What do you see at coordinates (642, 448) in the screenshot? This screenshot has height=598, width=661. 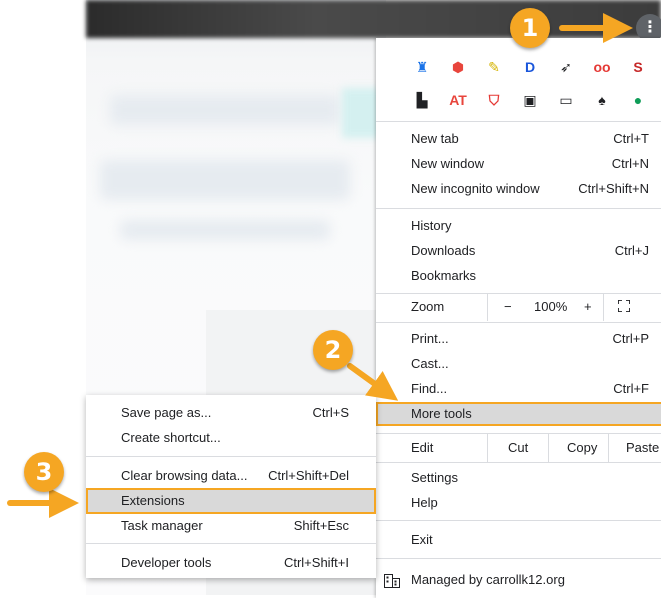 I see `paste-button: Paste` at bounding box center [642, 448].